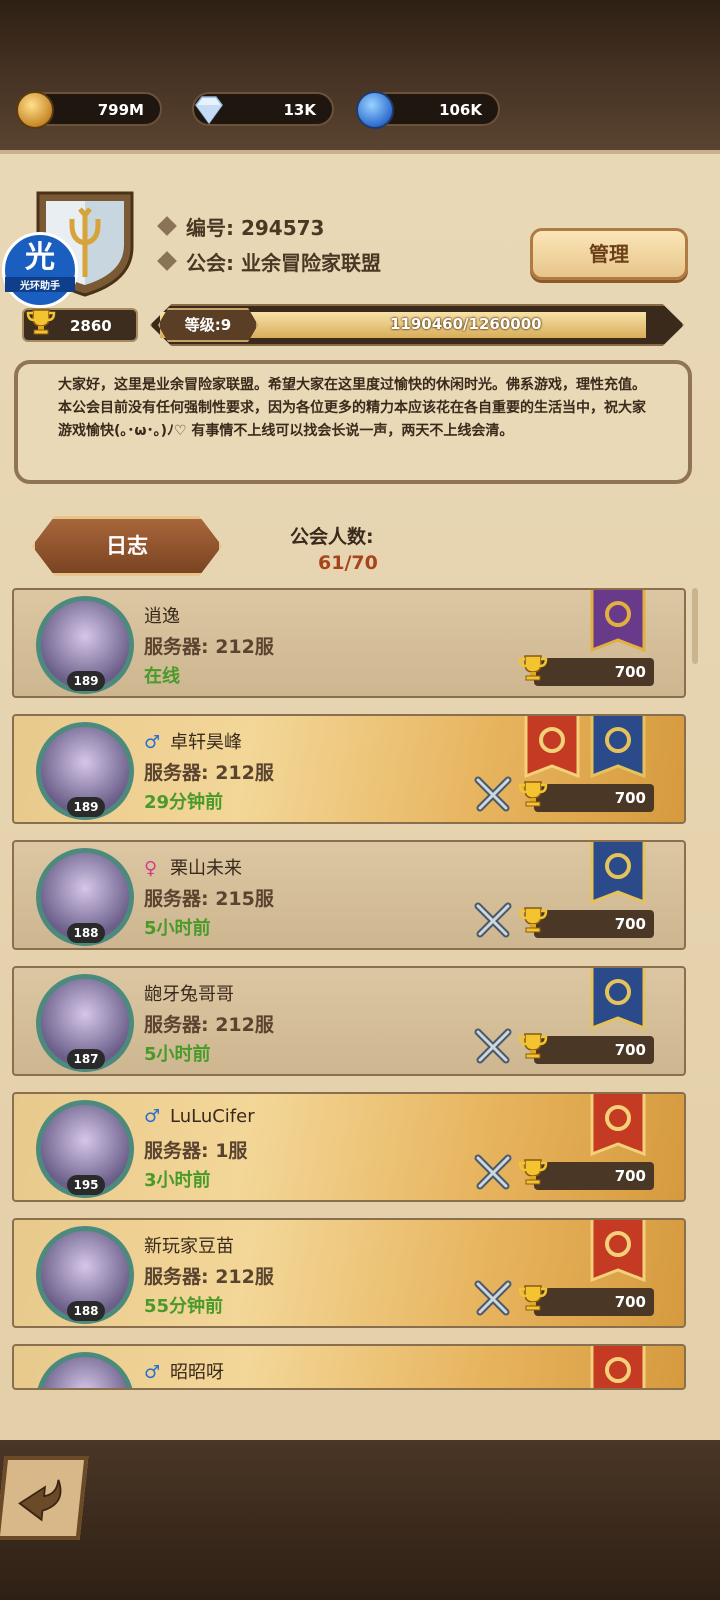 The height and width of the screenshot is (1600, 720). I want to click on member-card: 195 ♂ LuLuCifer 服务器: 1服 3小时前 700, so click(349, 1147).